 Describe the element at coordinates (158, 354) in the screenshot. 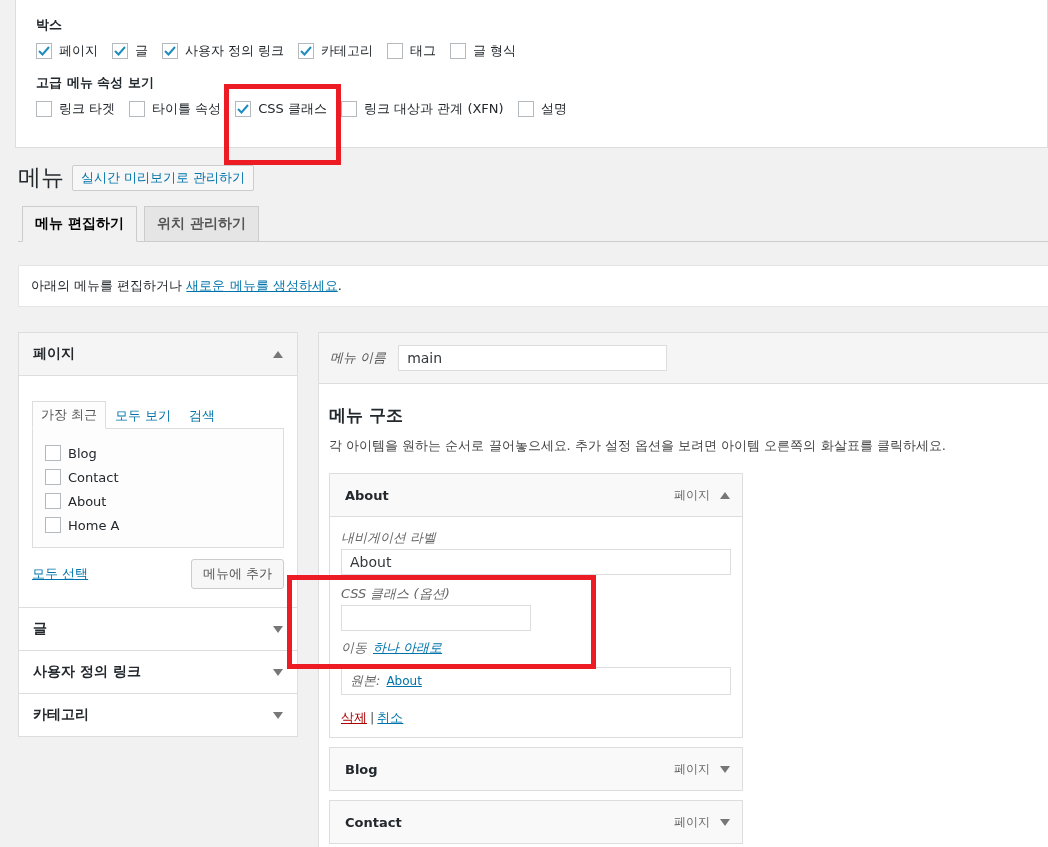

I see `accordion-header: 페이지` at that location.